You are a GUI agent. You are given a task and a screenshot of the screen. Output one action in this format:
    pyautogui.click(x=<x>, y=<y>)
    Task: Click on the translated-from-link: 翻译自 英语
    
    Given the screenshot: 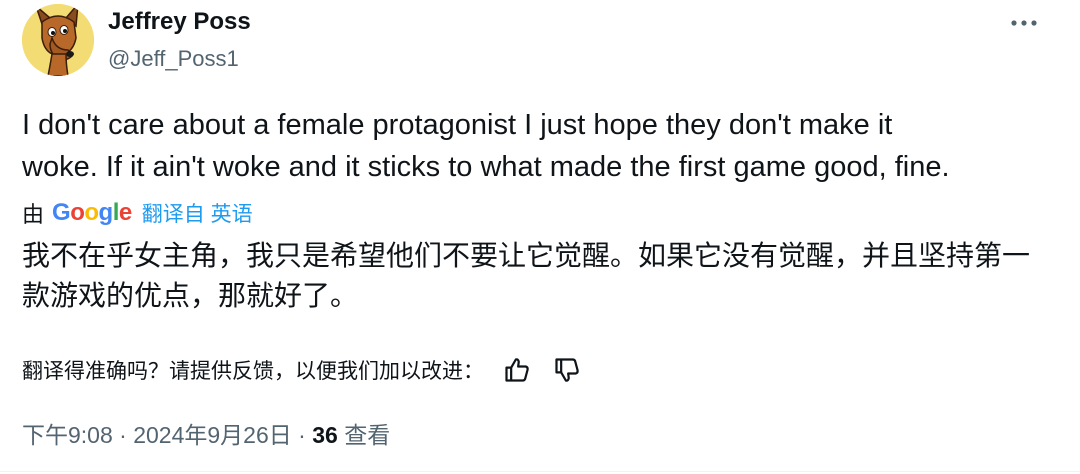 What is the action you would take?
    pyautogui.click(x=197, y=213)
    